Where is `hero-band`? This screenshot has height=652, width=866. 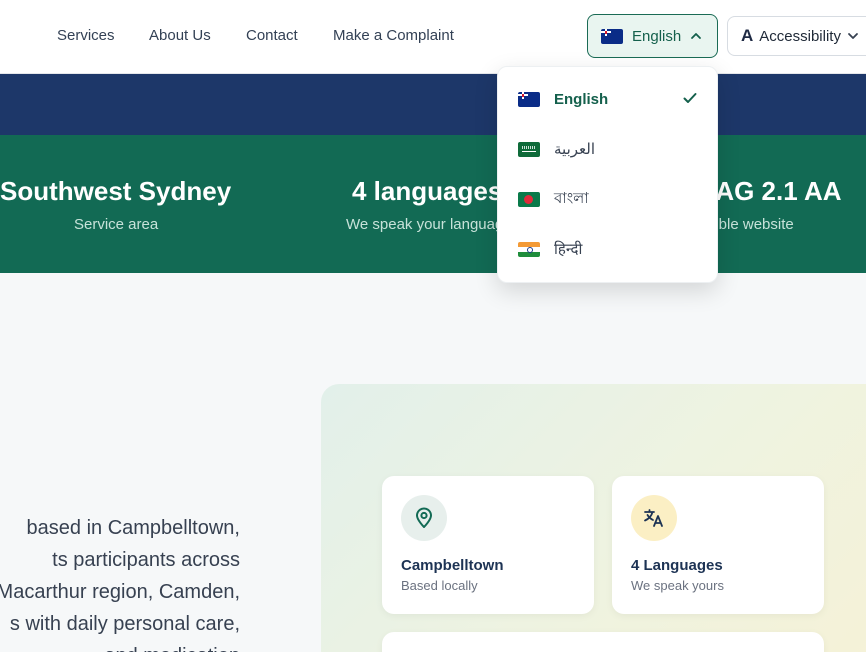 hero-band is located at coordinates (433, 104).